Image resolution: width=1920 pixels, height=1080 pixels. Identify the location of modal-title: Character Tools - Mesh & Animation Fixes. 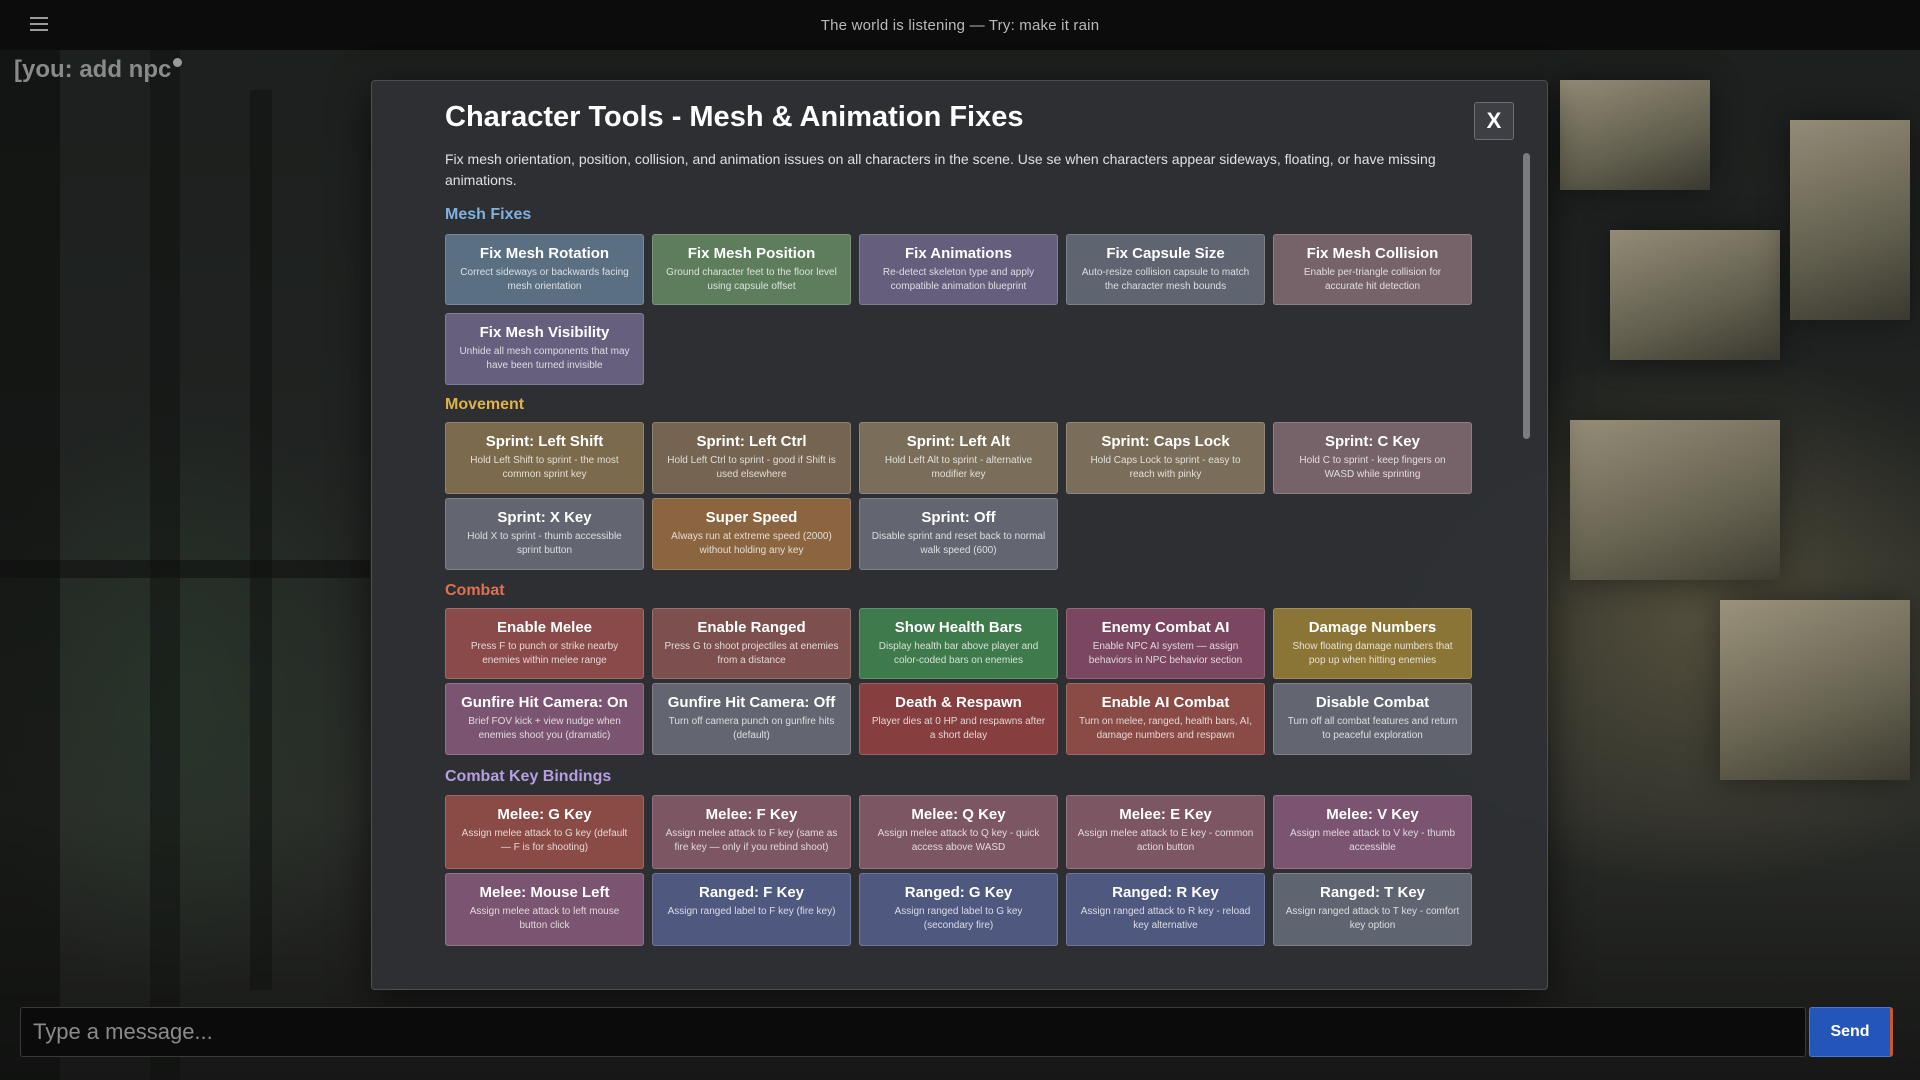
(734, 117).